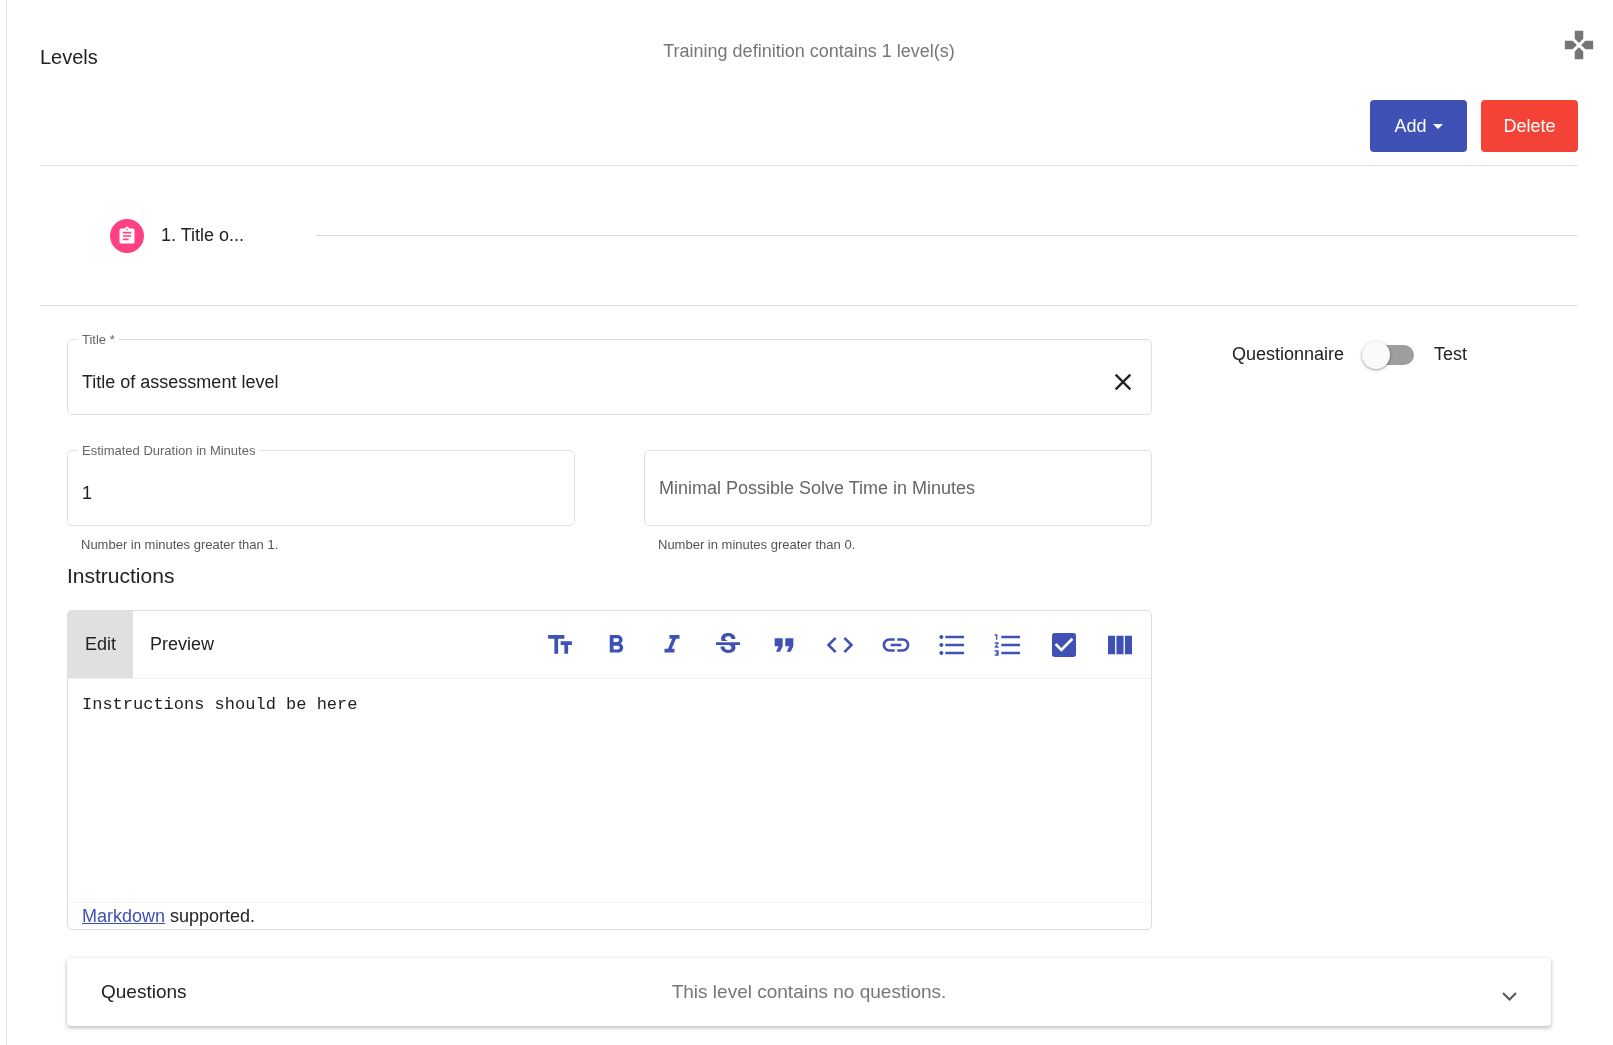 The height and width of the screenshot is (1045, 1613). What do you see at coordinates (817, 488) in the screenshot?
I see `field-placeholder: Minimal Possible Solve Time in Minutes` at bounding box center [817, 488].